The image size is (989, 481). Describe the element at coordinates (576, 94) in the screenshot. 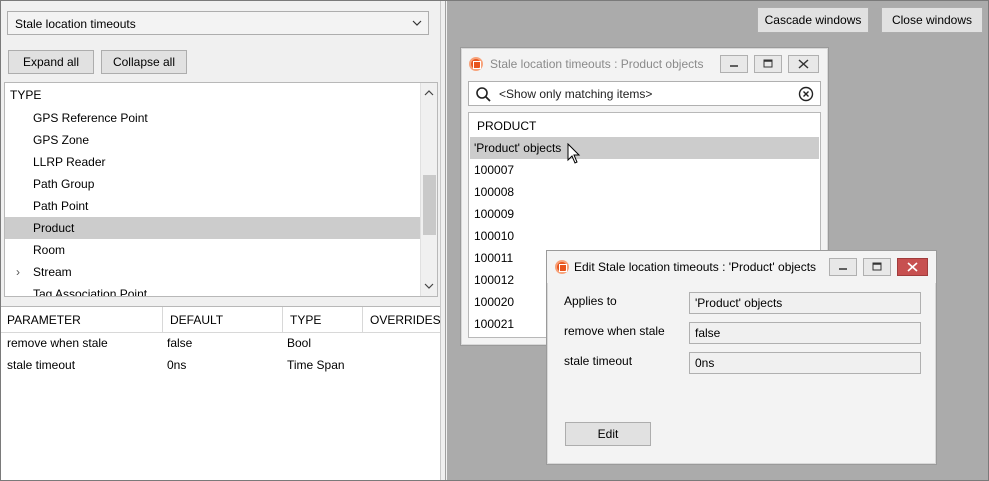

I see `filter-placeholder: <Show only matching items>` at that location.